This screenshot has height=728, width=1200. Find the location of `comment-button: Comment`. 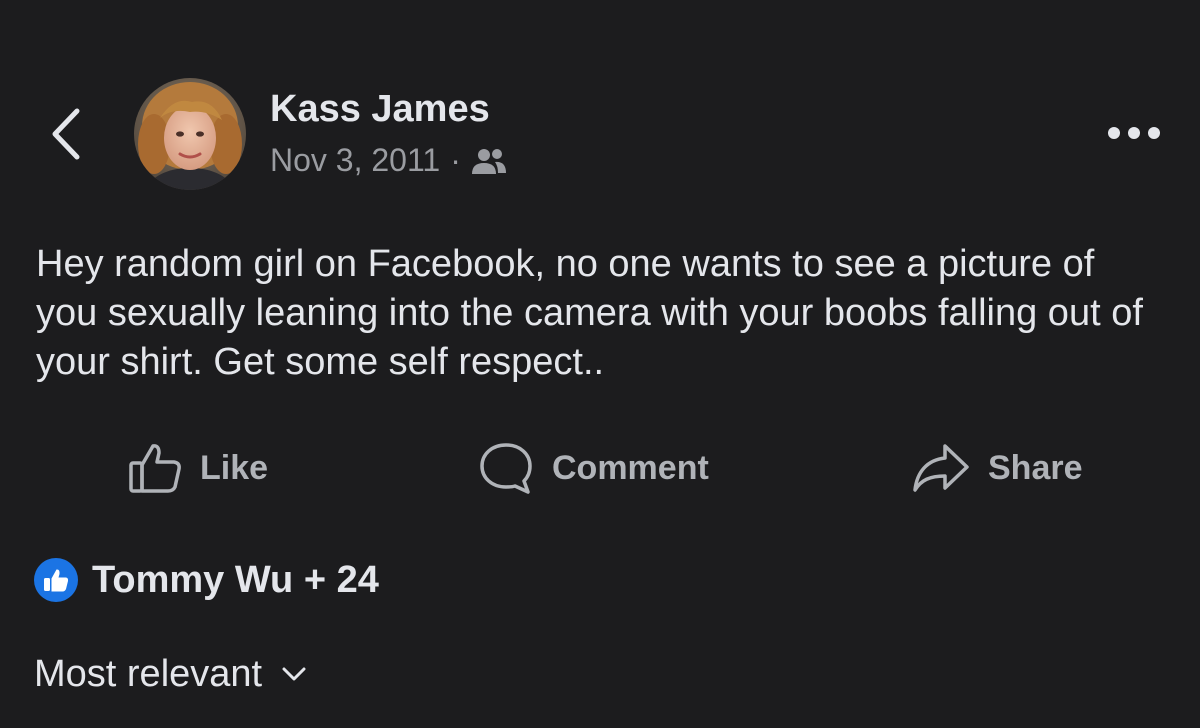

comment-button: Comment is located at coordinates (593, 468).